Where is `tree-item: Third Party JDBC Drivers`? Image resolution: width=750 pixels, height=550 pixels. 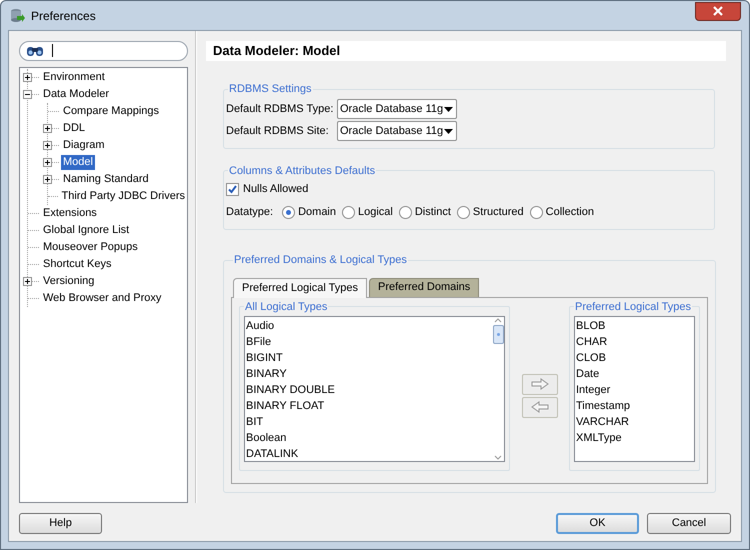
tree-item: Third Party JDBC Drivers is located at coordinates (123, 196).